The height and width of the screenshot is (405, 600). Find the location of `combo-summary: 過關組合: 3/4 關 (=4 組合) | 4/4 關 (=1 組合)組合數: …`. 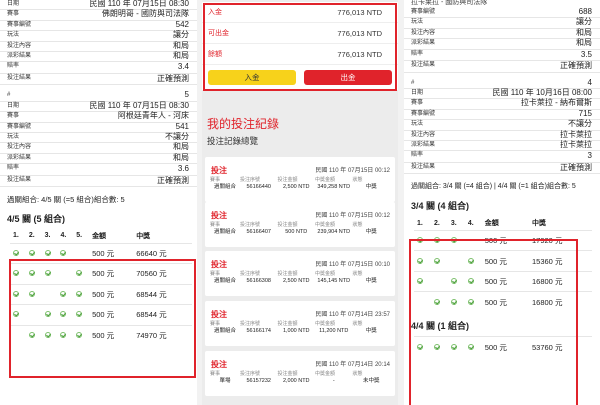

combo-summary: 過關組合: 3/4 關 (=4 組合) | 4/4 關 (=1 組合)組合數: … is located at coordinates (493, 187).